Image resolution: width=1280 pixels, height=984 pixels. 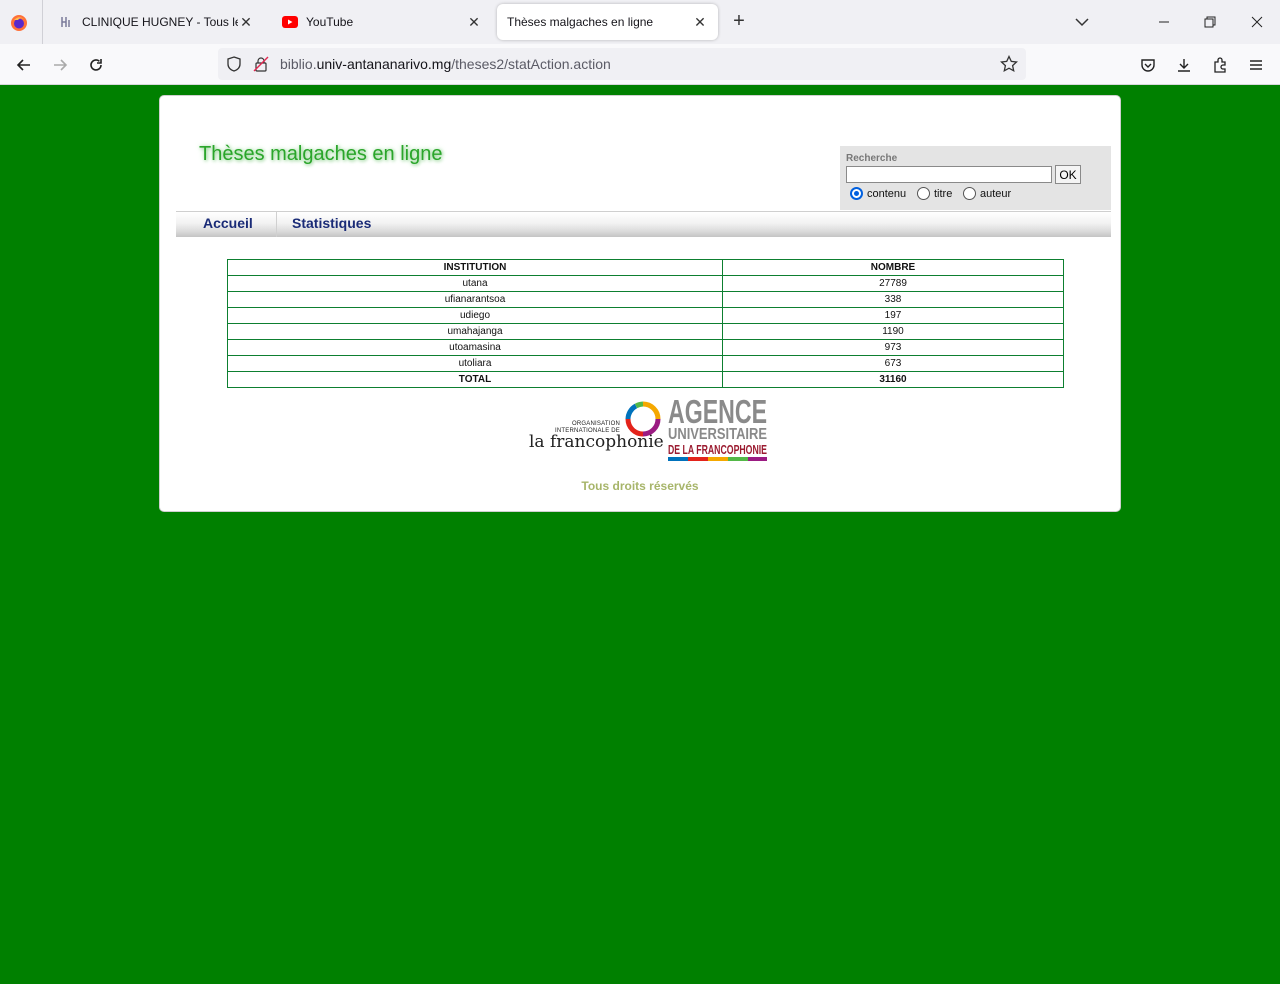 I want to click on search-box: Recherche OK contenu titre auteur, so click(x=975, y=178).